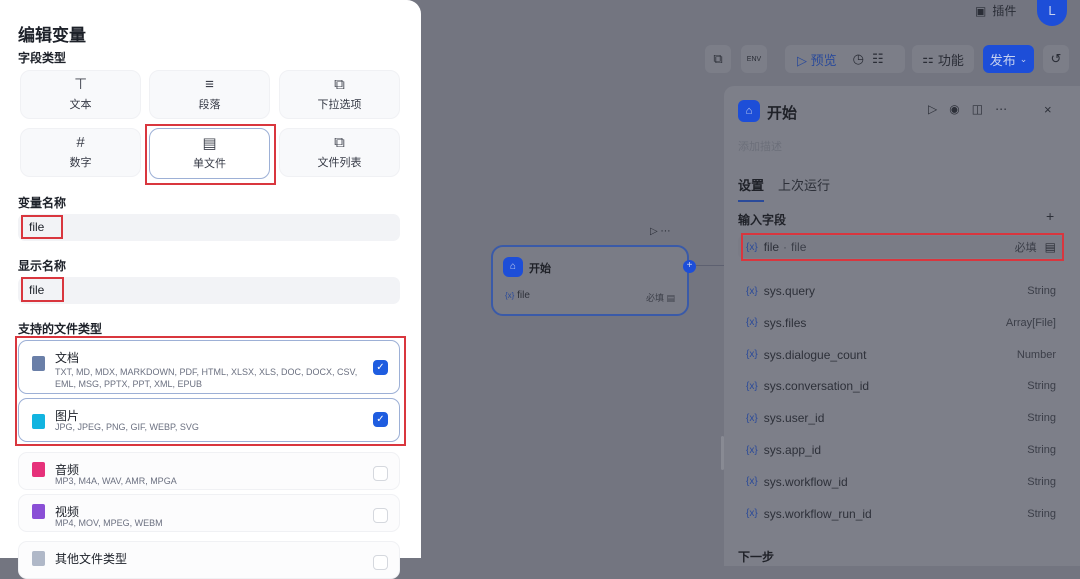  What do you see at coordinates (901, 418) in the screenshot?
I see `system-variable-row: {x} sys.user_id String` at bounding box center [901, 418].